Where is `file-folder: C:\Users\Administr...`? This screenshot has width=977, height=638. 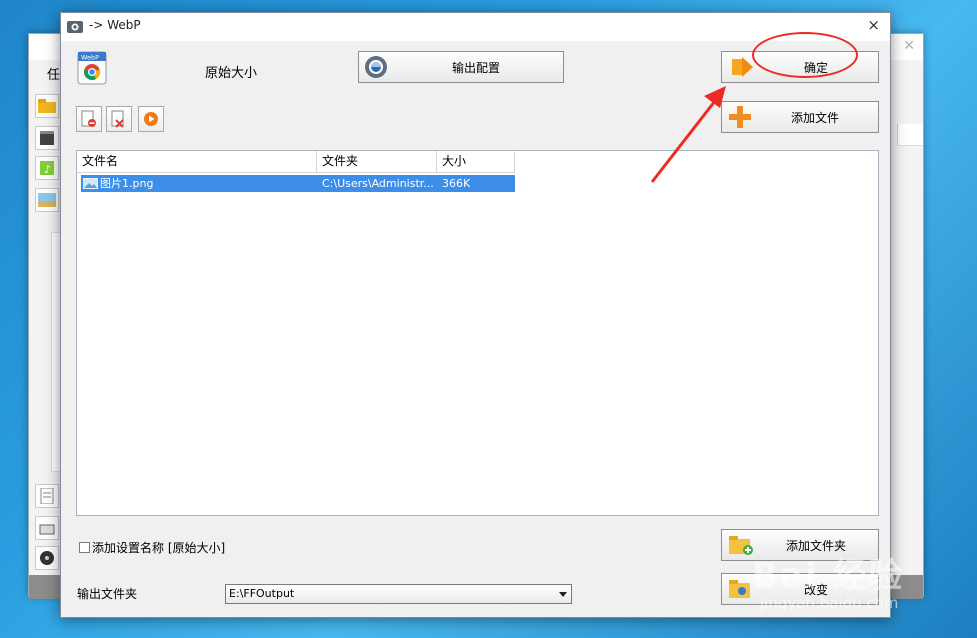
file-folder: C:\Users\Administr... is located at coordinates (378, 183).